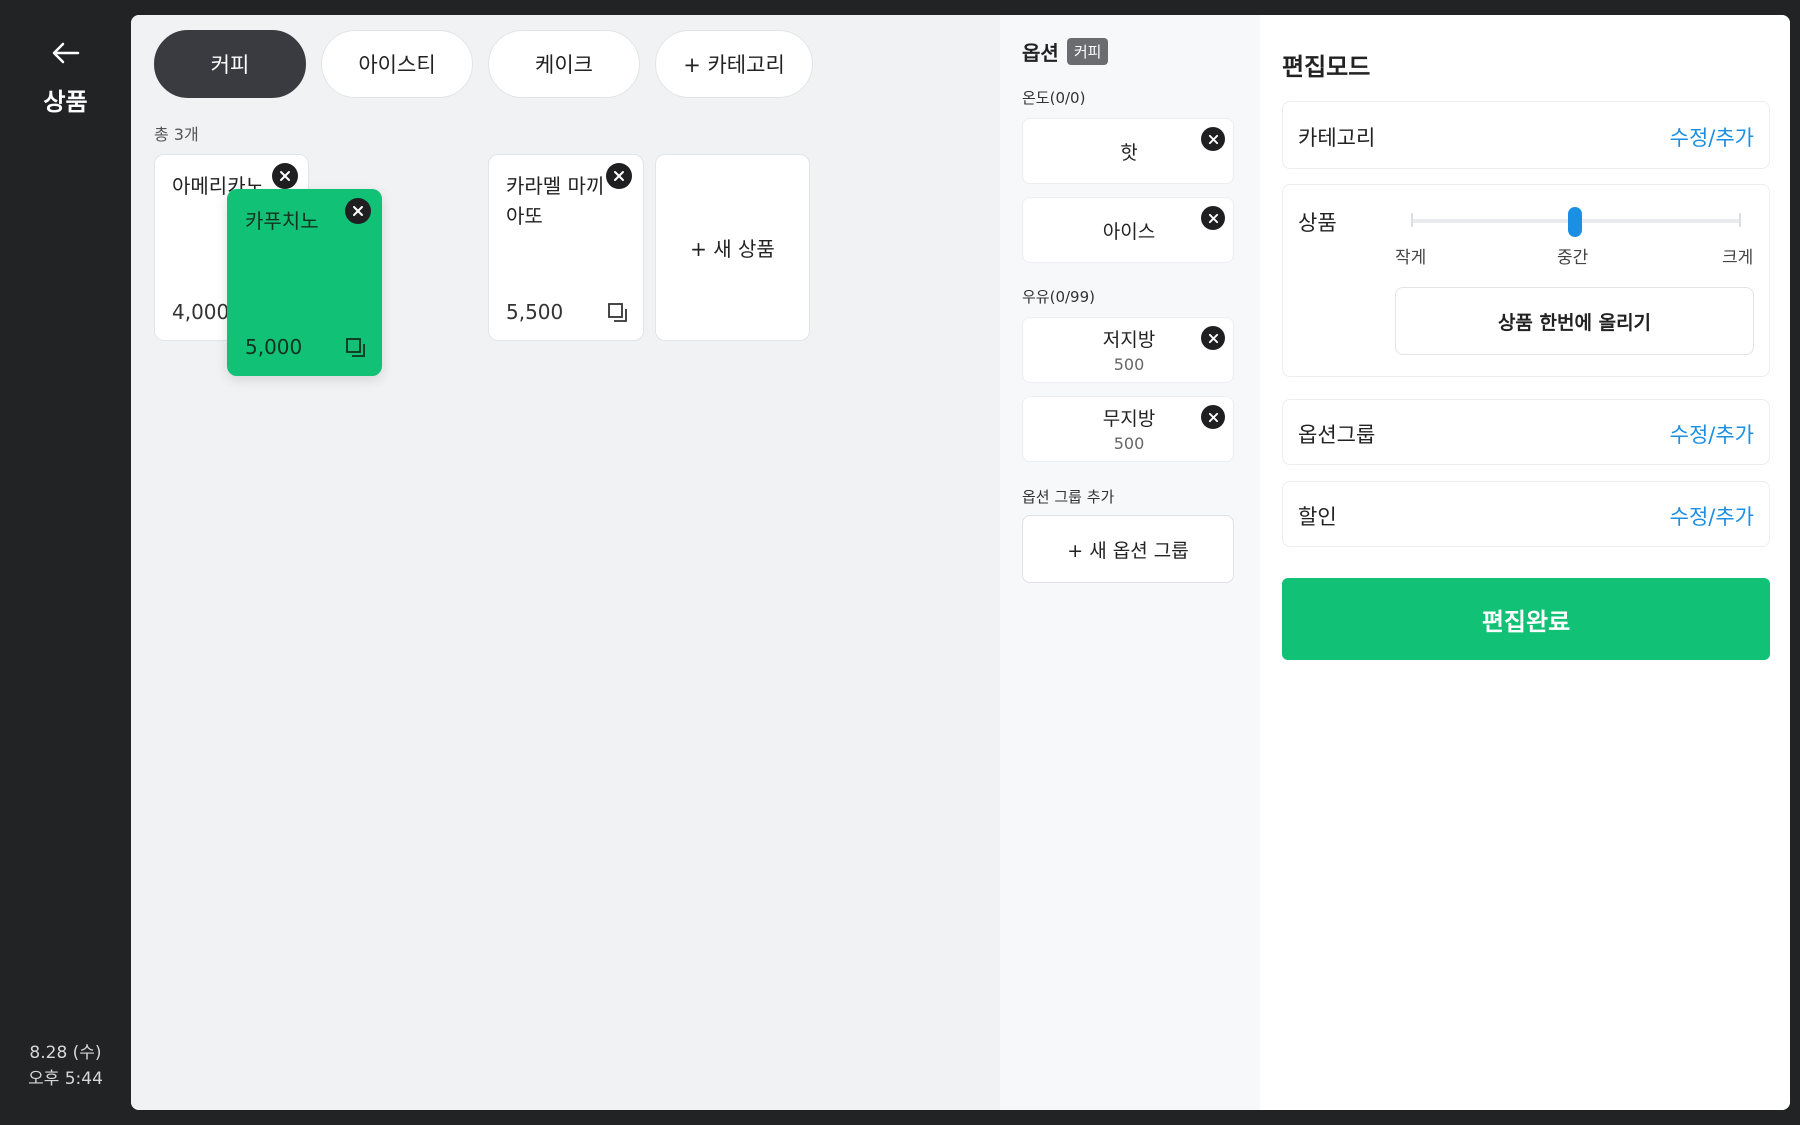  Describe the element at coordinates (176, 134) in the screenshot. I see `product-count: 총 3개` at that location.